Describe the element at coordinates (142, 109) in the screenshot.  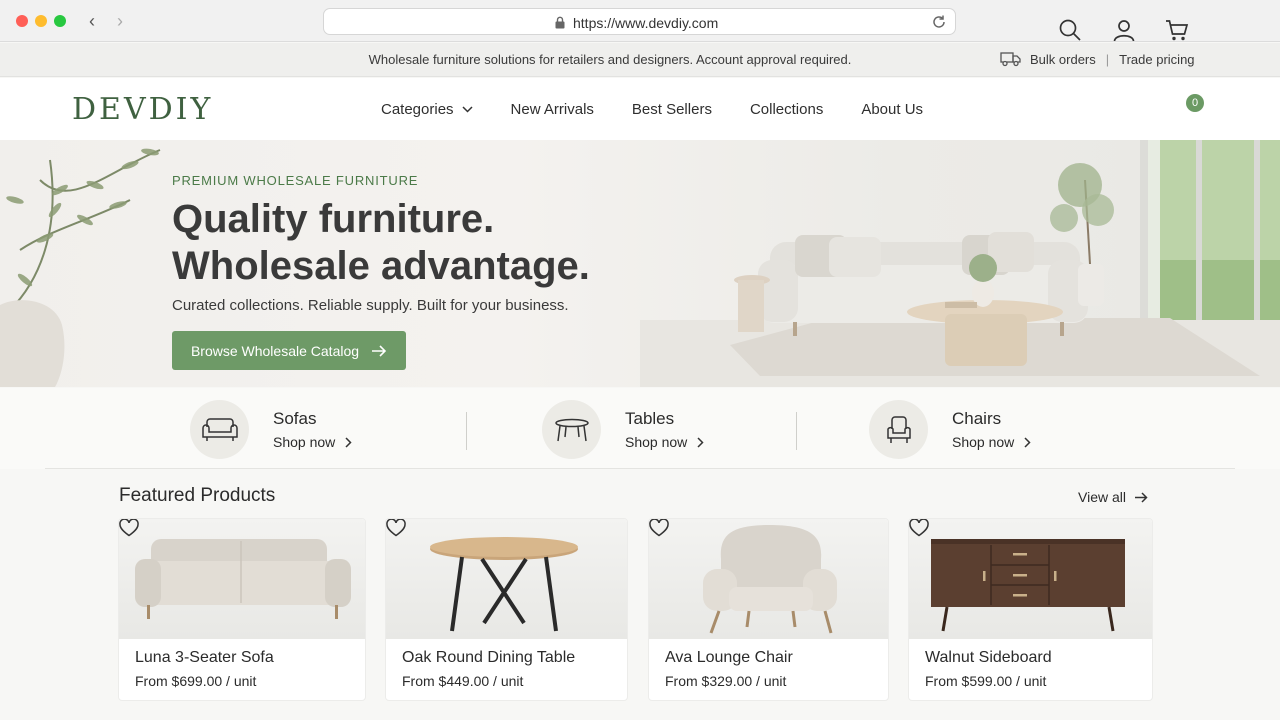
I see `site-logo: DEVDIY` at that location.